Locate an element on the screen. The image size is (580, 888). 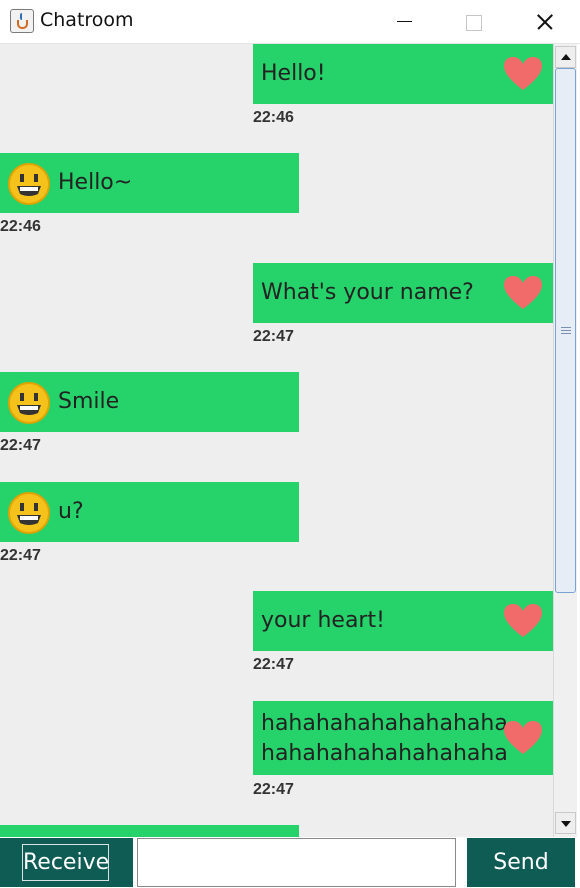
scroll-thumb is located at coordinates (565, 330).